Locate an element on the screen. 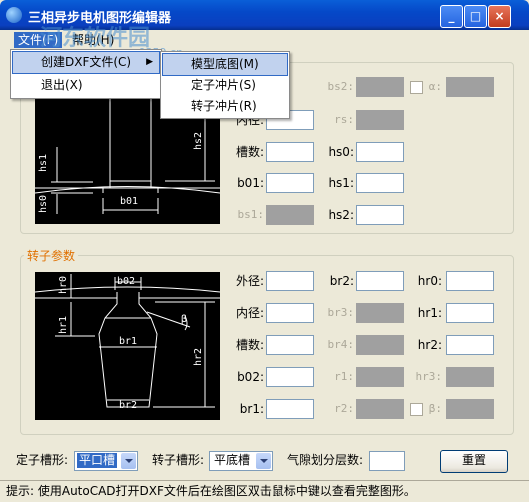 The width and height of the screenshot is (529, 502). label-br1: br1: is located at coordinates (251, 409).